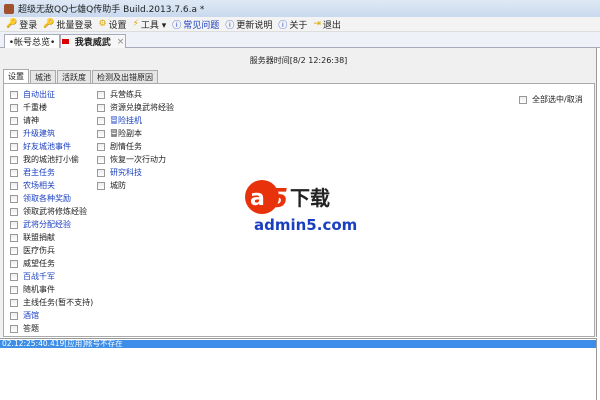 The image size is (600, 400). I want to click on key-icon: 🔑, so click(12, 24).